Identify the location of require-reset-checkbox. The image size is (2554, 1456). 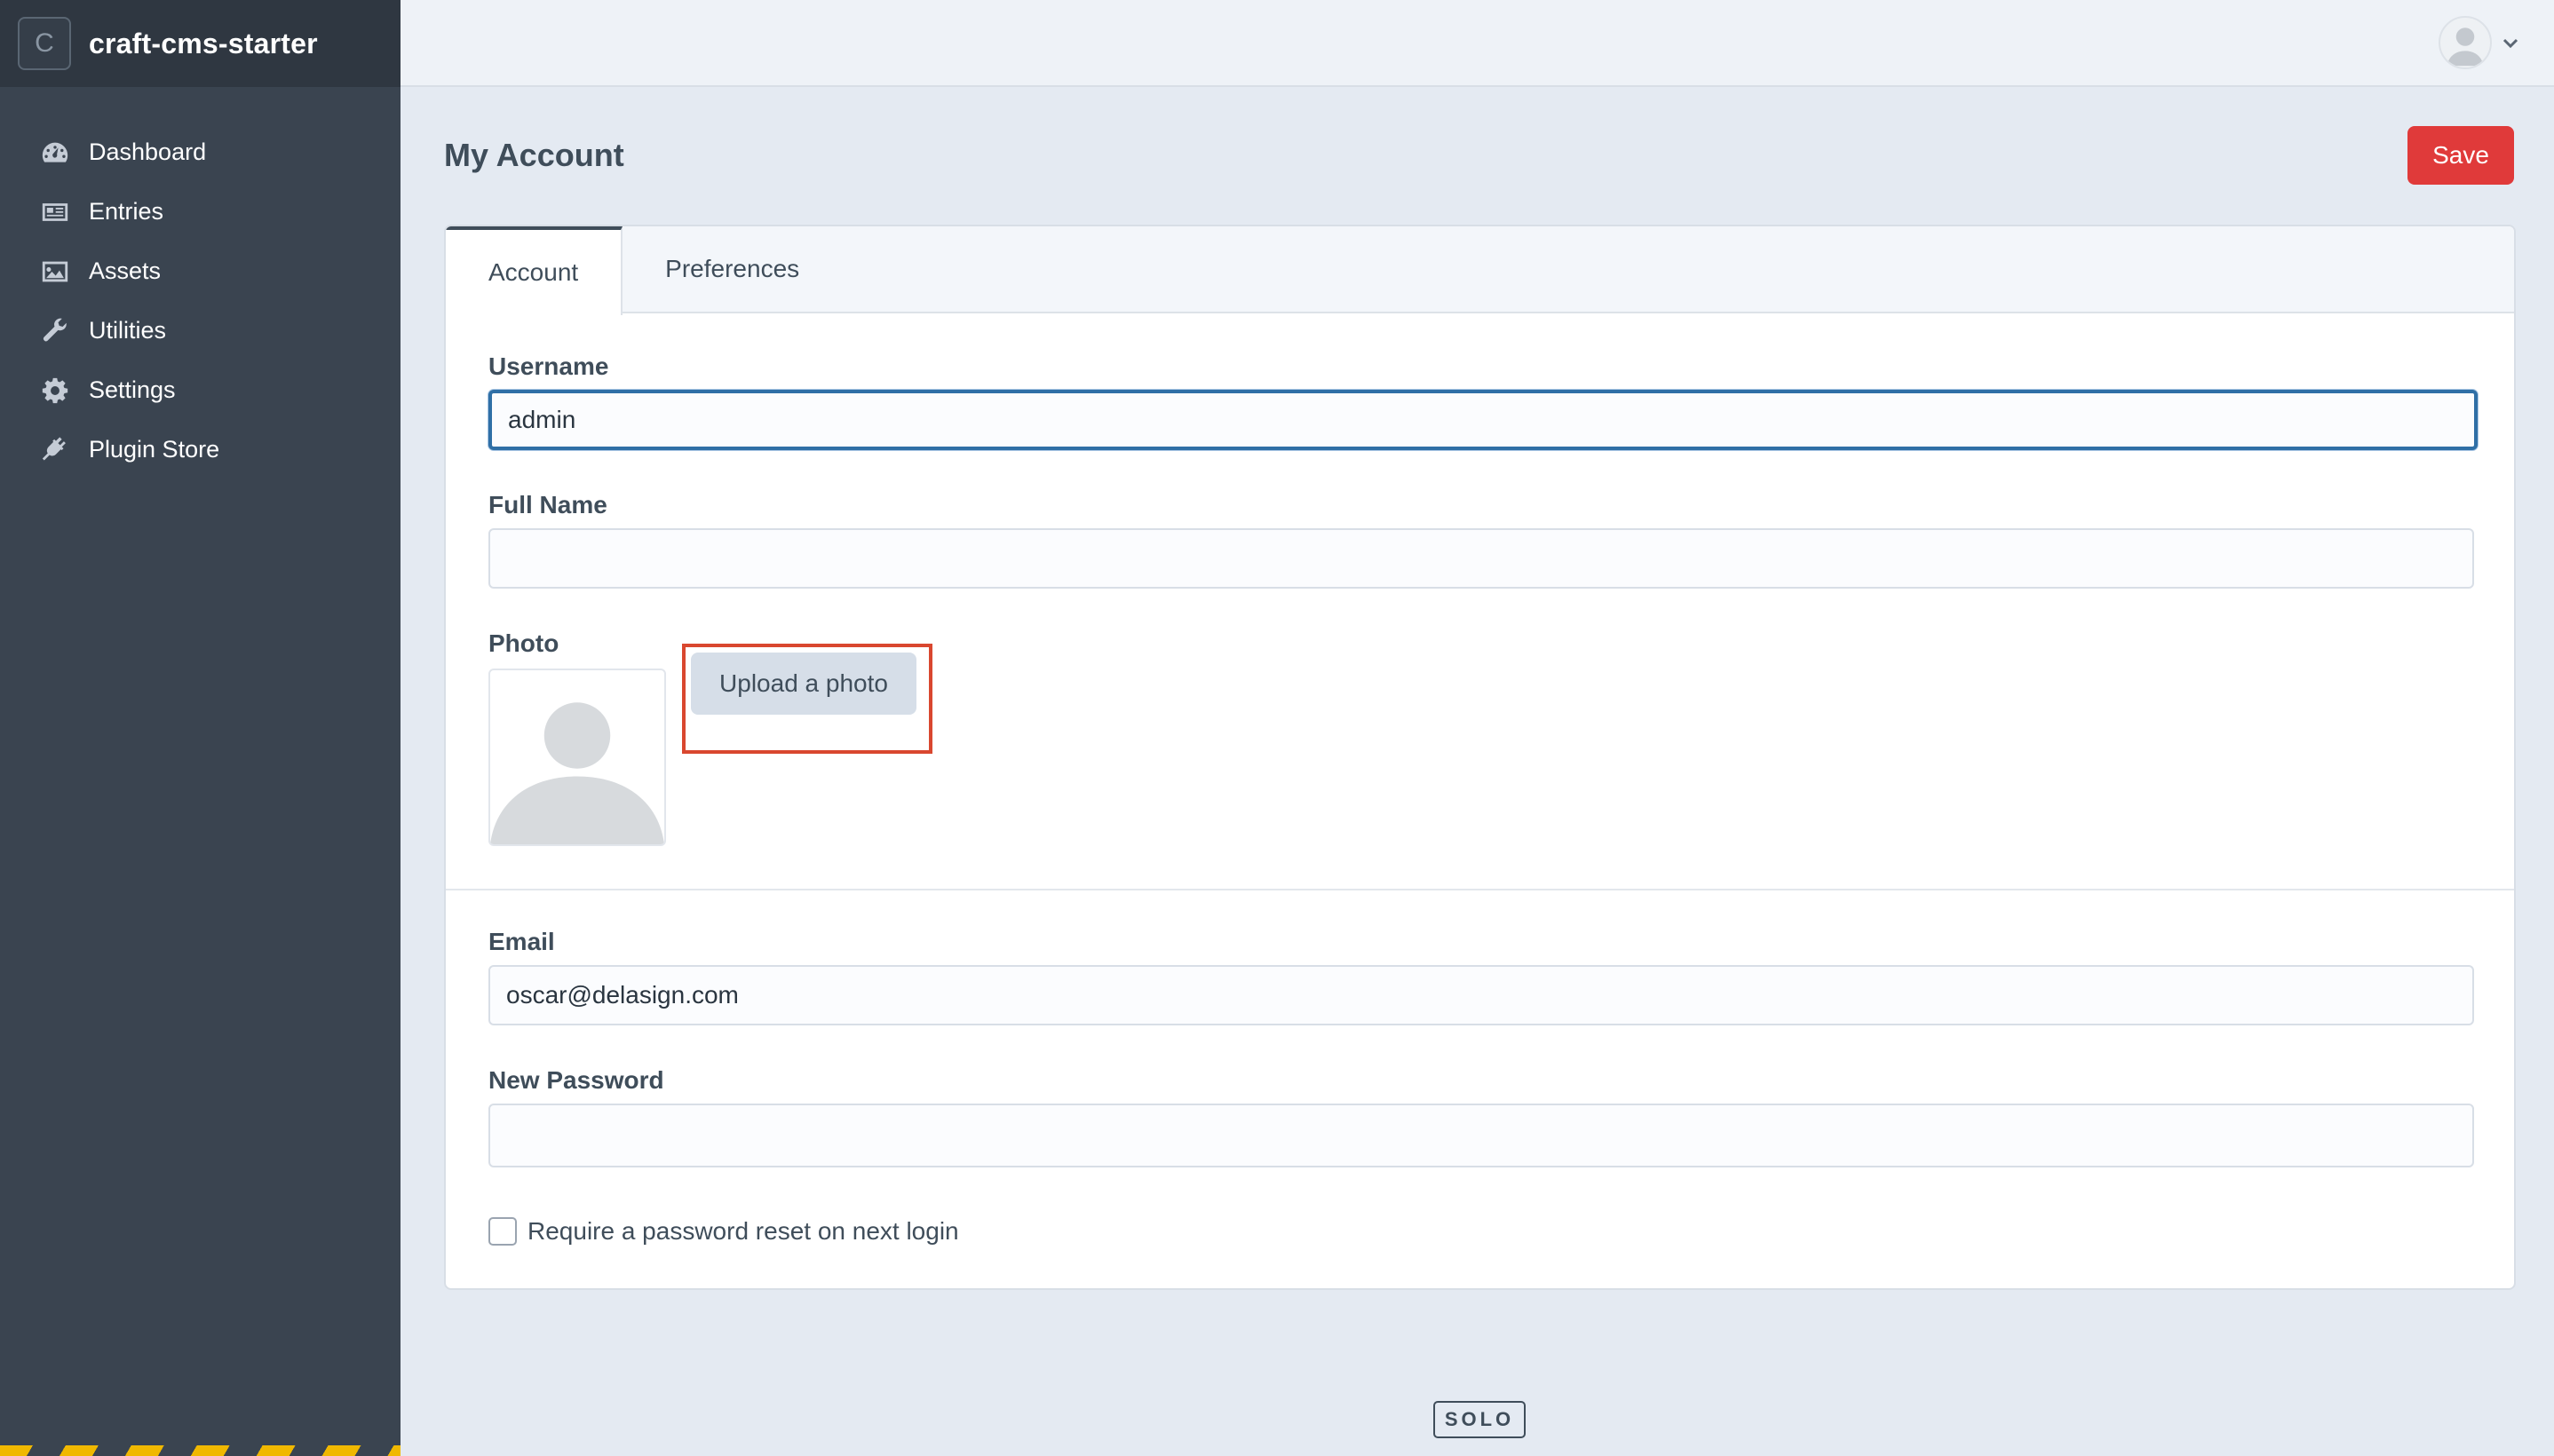
(503, 1231).